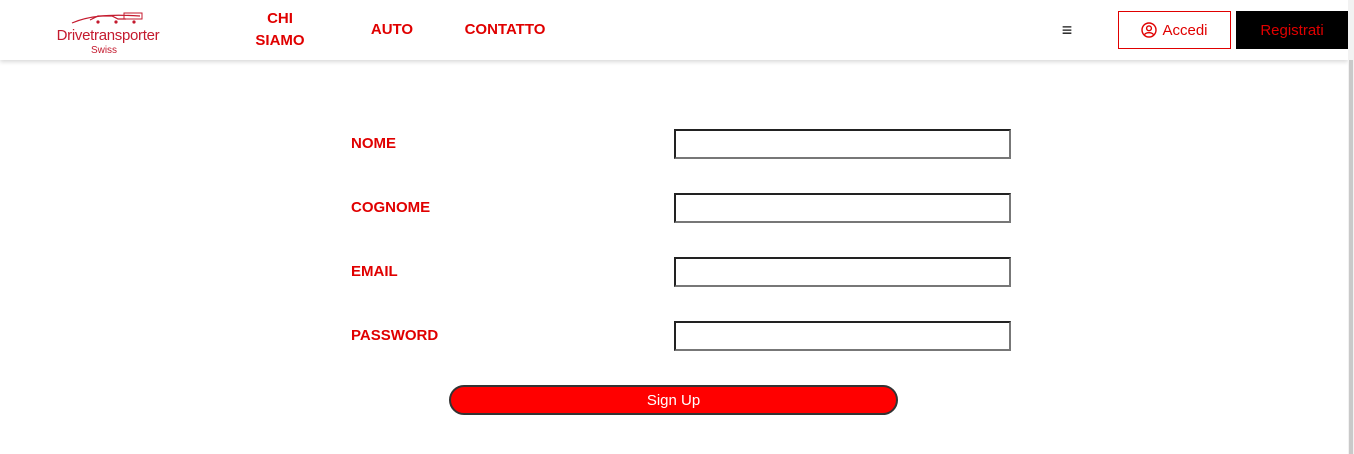  What do you see at coordinates (392, 30) in the screenshot?
I see `nav-link-auto: AUTO` at bounding box center [392, 30].